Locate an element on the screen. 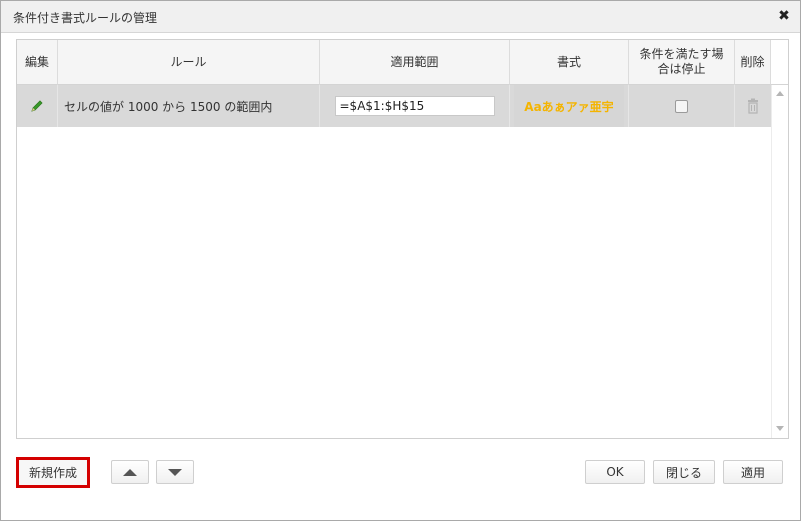 The image size is (801, 521). vertical-scrollbar is located at coordinates (779, 261).